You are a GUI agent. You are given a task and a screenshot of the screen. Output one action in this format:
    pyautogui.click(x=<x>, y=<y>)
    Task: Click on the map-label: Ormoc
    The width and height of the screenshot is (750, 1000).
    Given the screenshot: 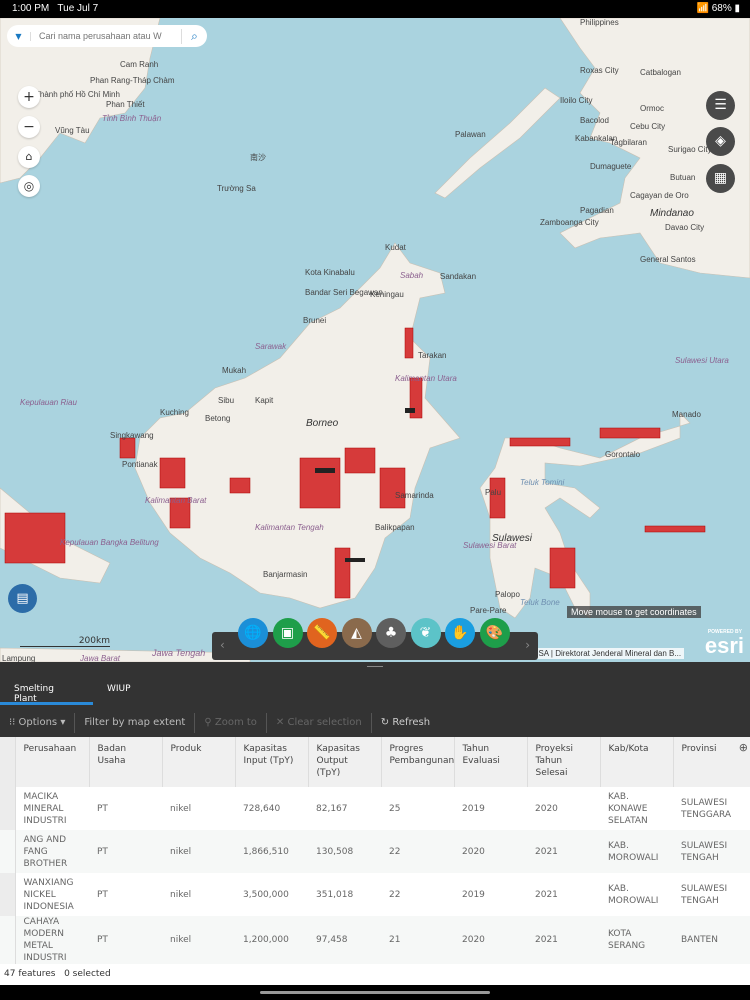 What is the action you would take?
    pyautogui.click(x=652, y=108)
    